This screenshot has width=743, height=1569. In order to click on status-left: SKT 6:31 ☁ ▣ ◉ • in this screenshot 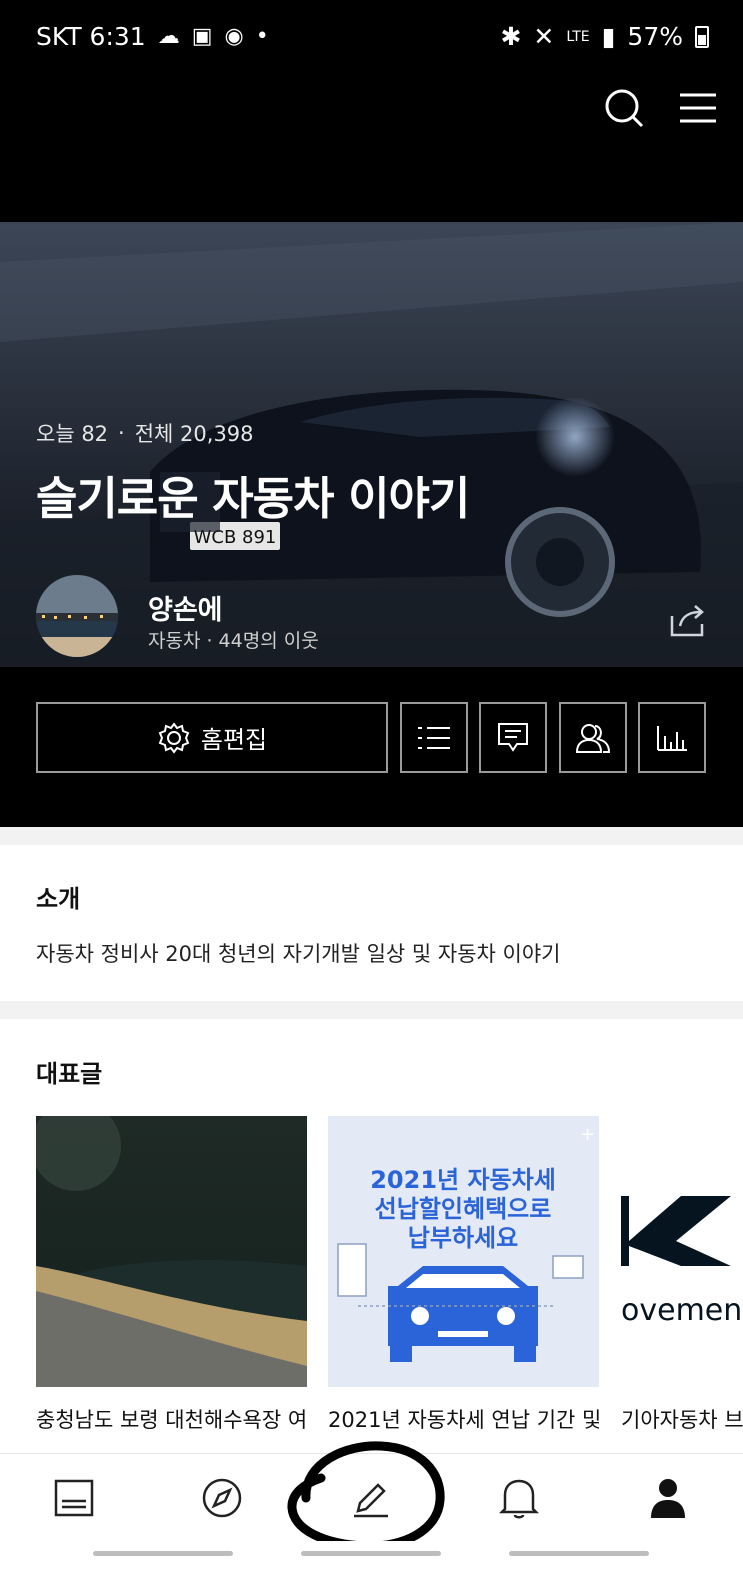, I will do `click(152, 36)`.